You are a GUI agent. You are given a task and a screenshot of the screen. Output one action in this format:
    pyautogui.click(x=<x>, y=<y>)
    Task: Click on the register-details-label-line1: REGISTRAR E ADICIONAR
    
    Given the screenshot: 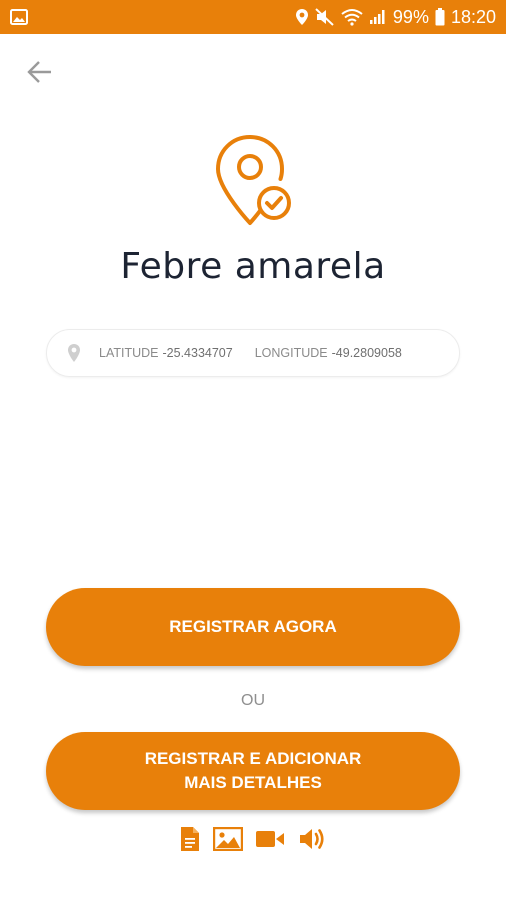 What is the action you would take?
    pyautogui.click(x=253, y=758)
    